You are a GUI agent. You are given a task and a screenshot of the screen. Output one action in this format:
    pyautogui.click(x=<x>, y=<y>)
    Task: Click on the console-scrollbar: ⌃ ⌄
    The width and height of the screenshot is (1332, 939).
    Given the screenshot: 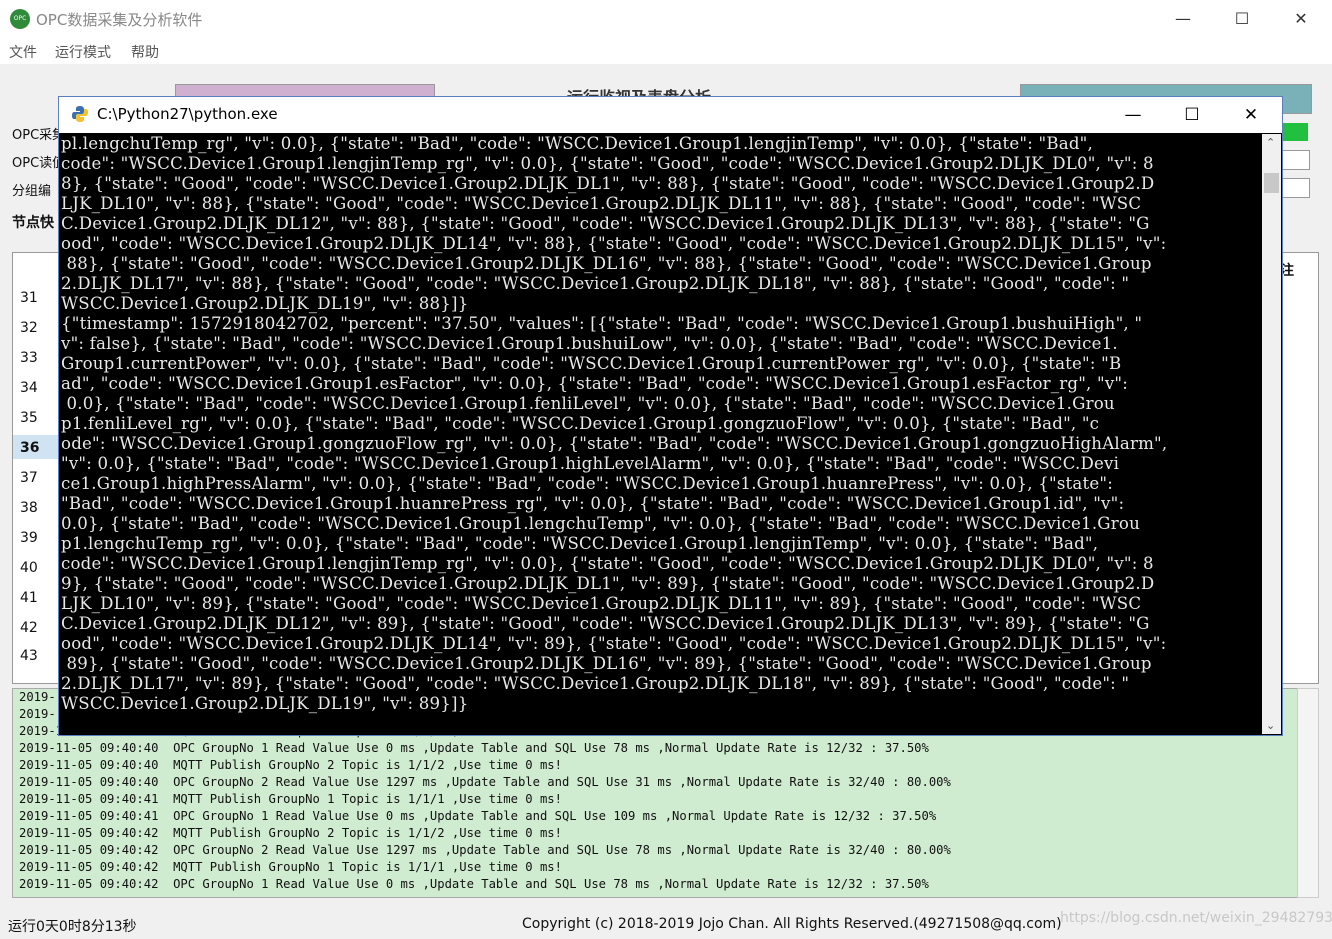 What is the action you would take?
    pyautogui.click(x=1271, y=434)
    